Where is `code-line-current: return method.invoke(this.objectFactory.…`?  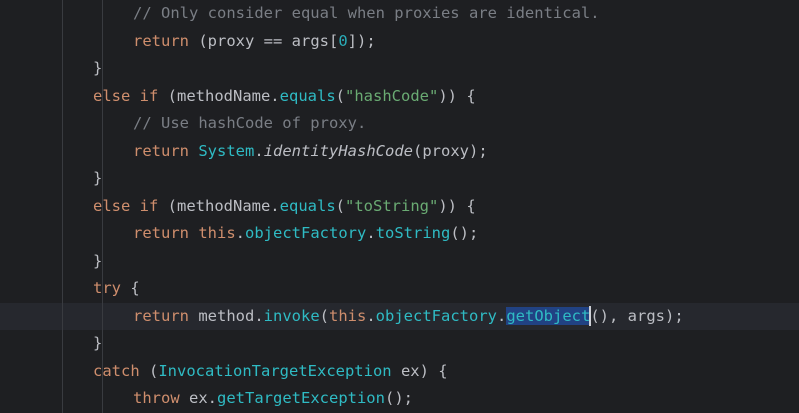 code-line-current: return method.invoke(this.objectFactory.… is located at coordinates (399, 316).